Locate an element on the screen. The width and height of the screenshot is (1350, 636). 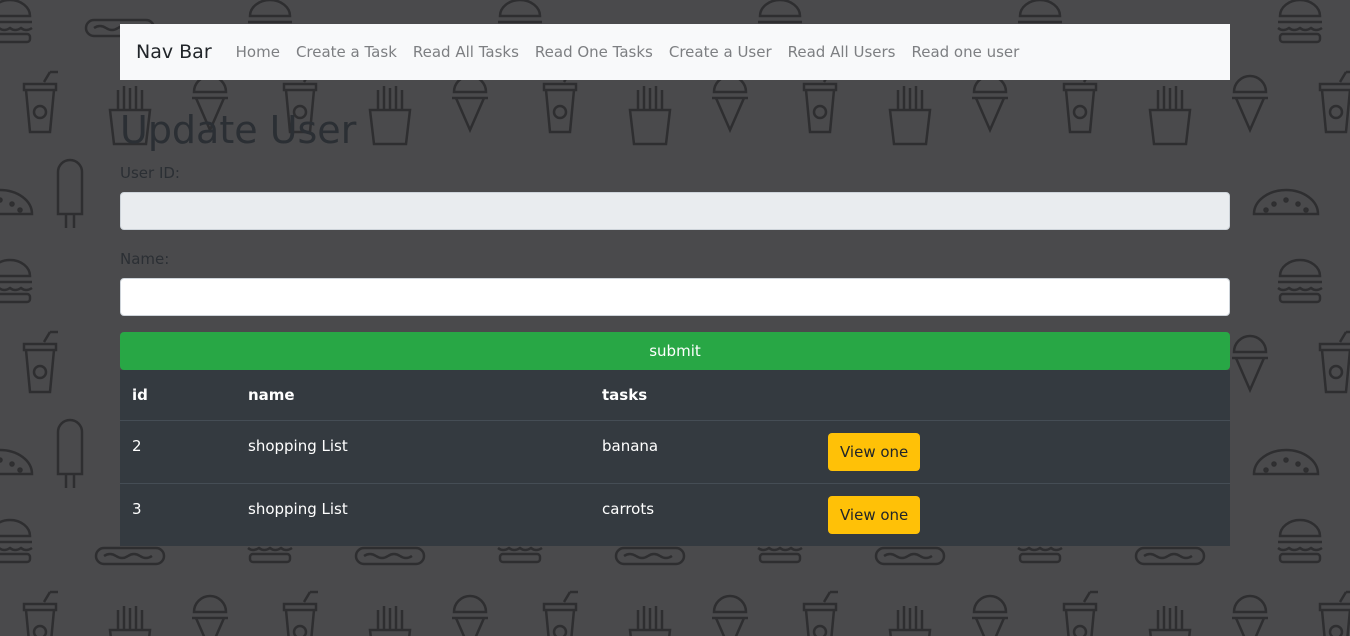
nav-link-read-one-task: Read One Tasks is located at coordinates (594, 52).